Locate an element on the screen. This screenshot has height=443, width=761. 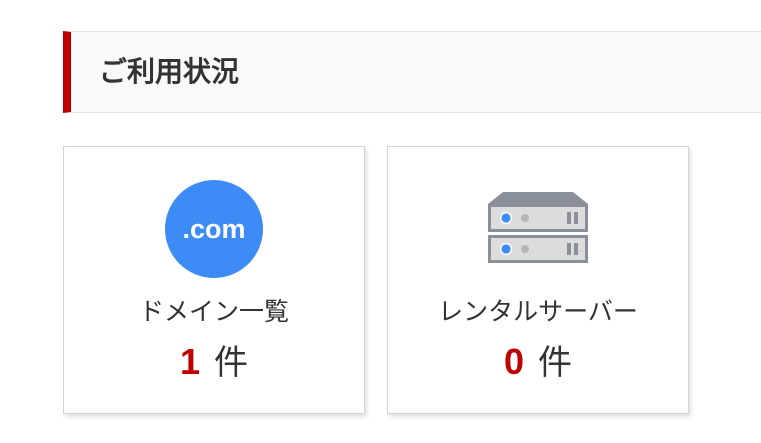
server-icon is located at coordinates (538, 227).